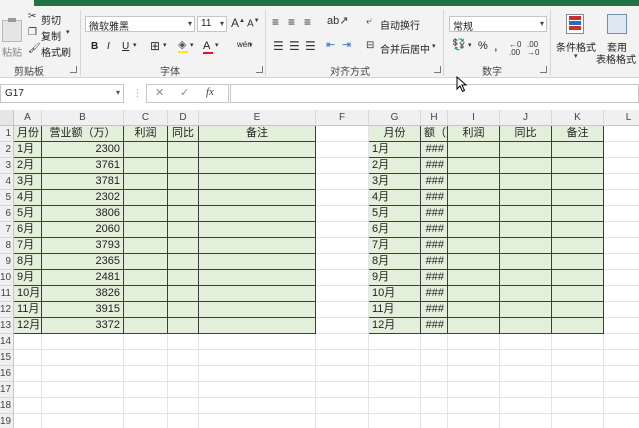  What do you see at coordinates (135, 45) in the screenshot?
I see `underline-dropdown-icon: ▾` at bounding box center [135, 45].